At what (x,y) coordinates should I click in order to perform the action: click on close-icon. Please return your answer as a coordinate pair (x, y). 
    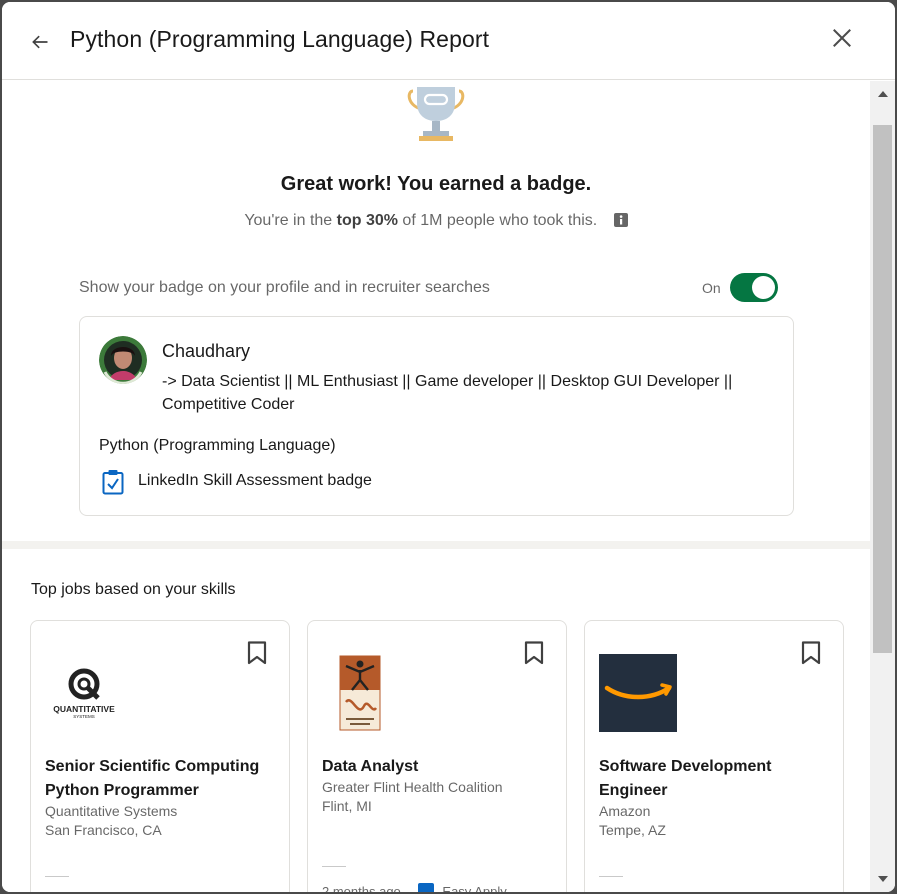
    Looking at the image, I should click on (842, 38).